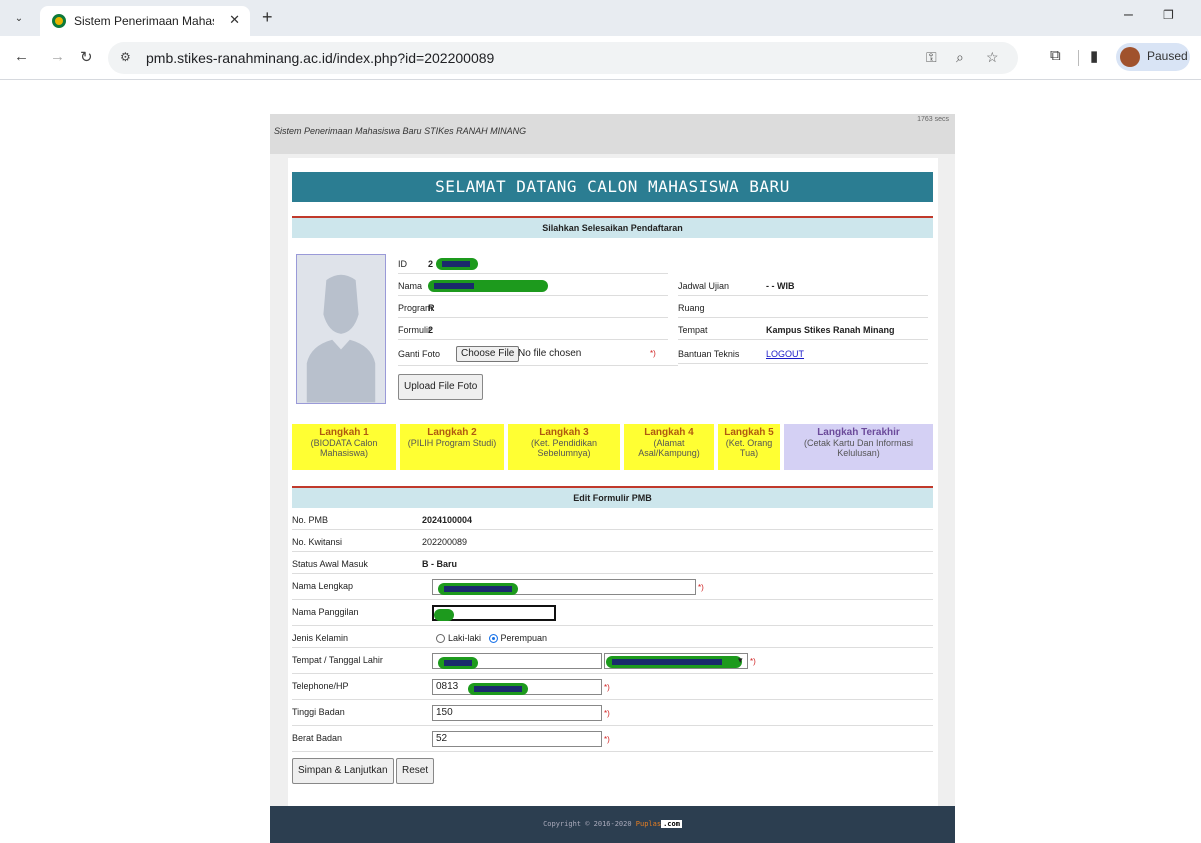 The image size is (1201, 843). Describe the element at coordinates (419, 354) in the screenshot. I see `ganti-foto-label: Ganti Foto` at that location.